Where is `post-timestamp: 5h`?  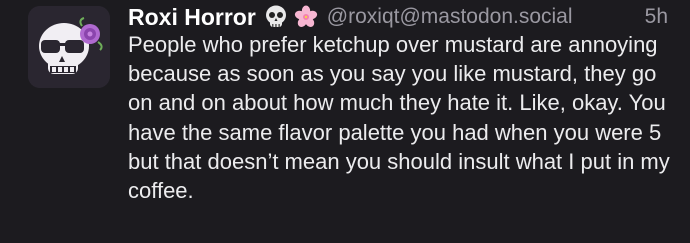 post-timestamp: 5h is located at coordinates (656, 17).